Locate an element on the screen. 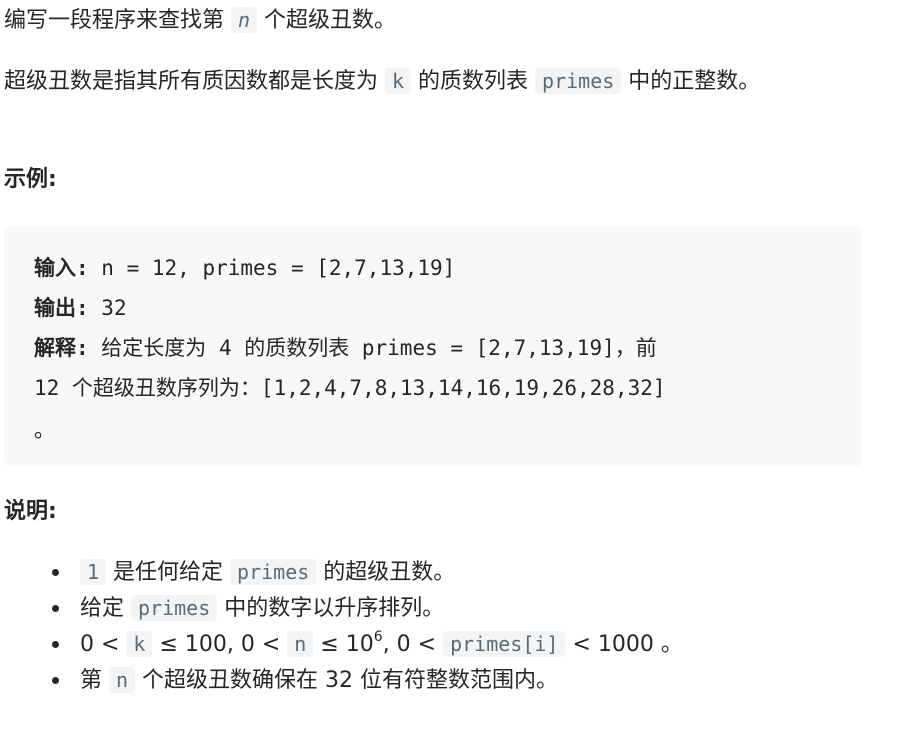  note-text: 的超级丑数。 is located at coordinates (386, 572).